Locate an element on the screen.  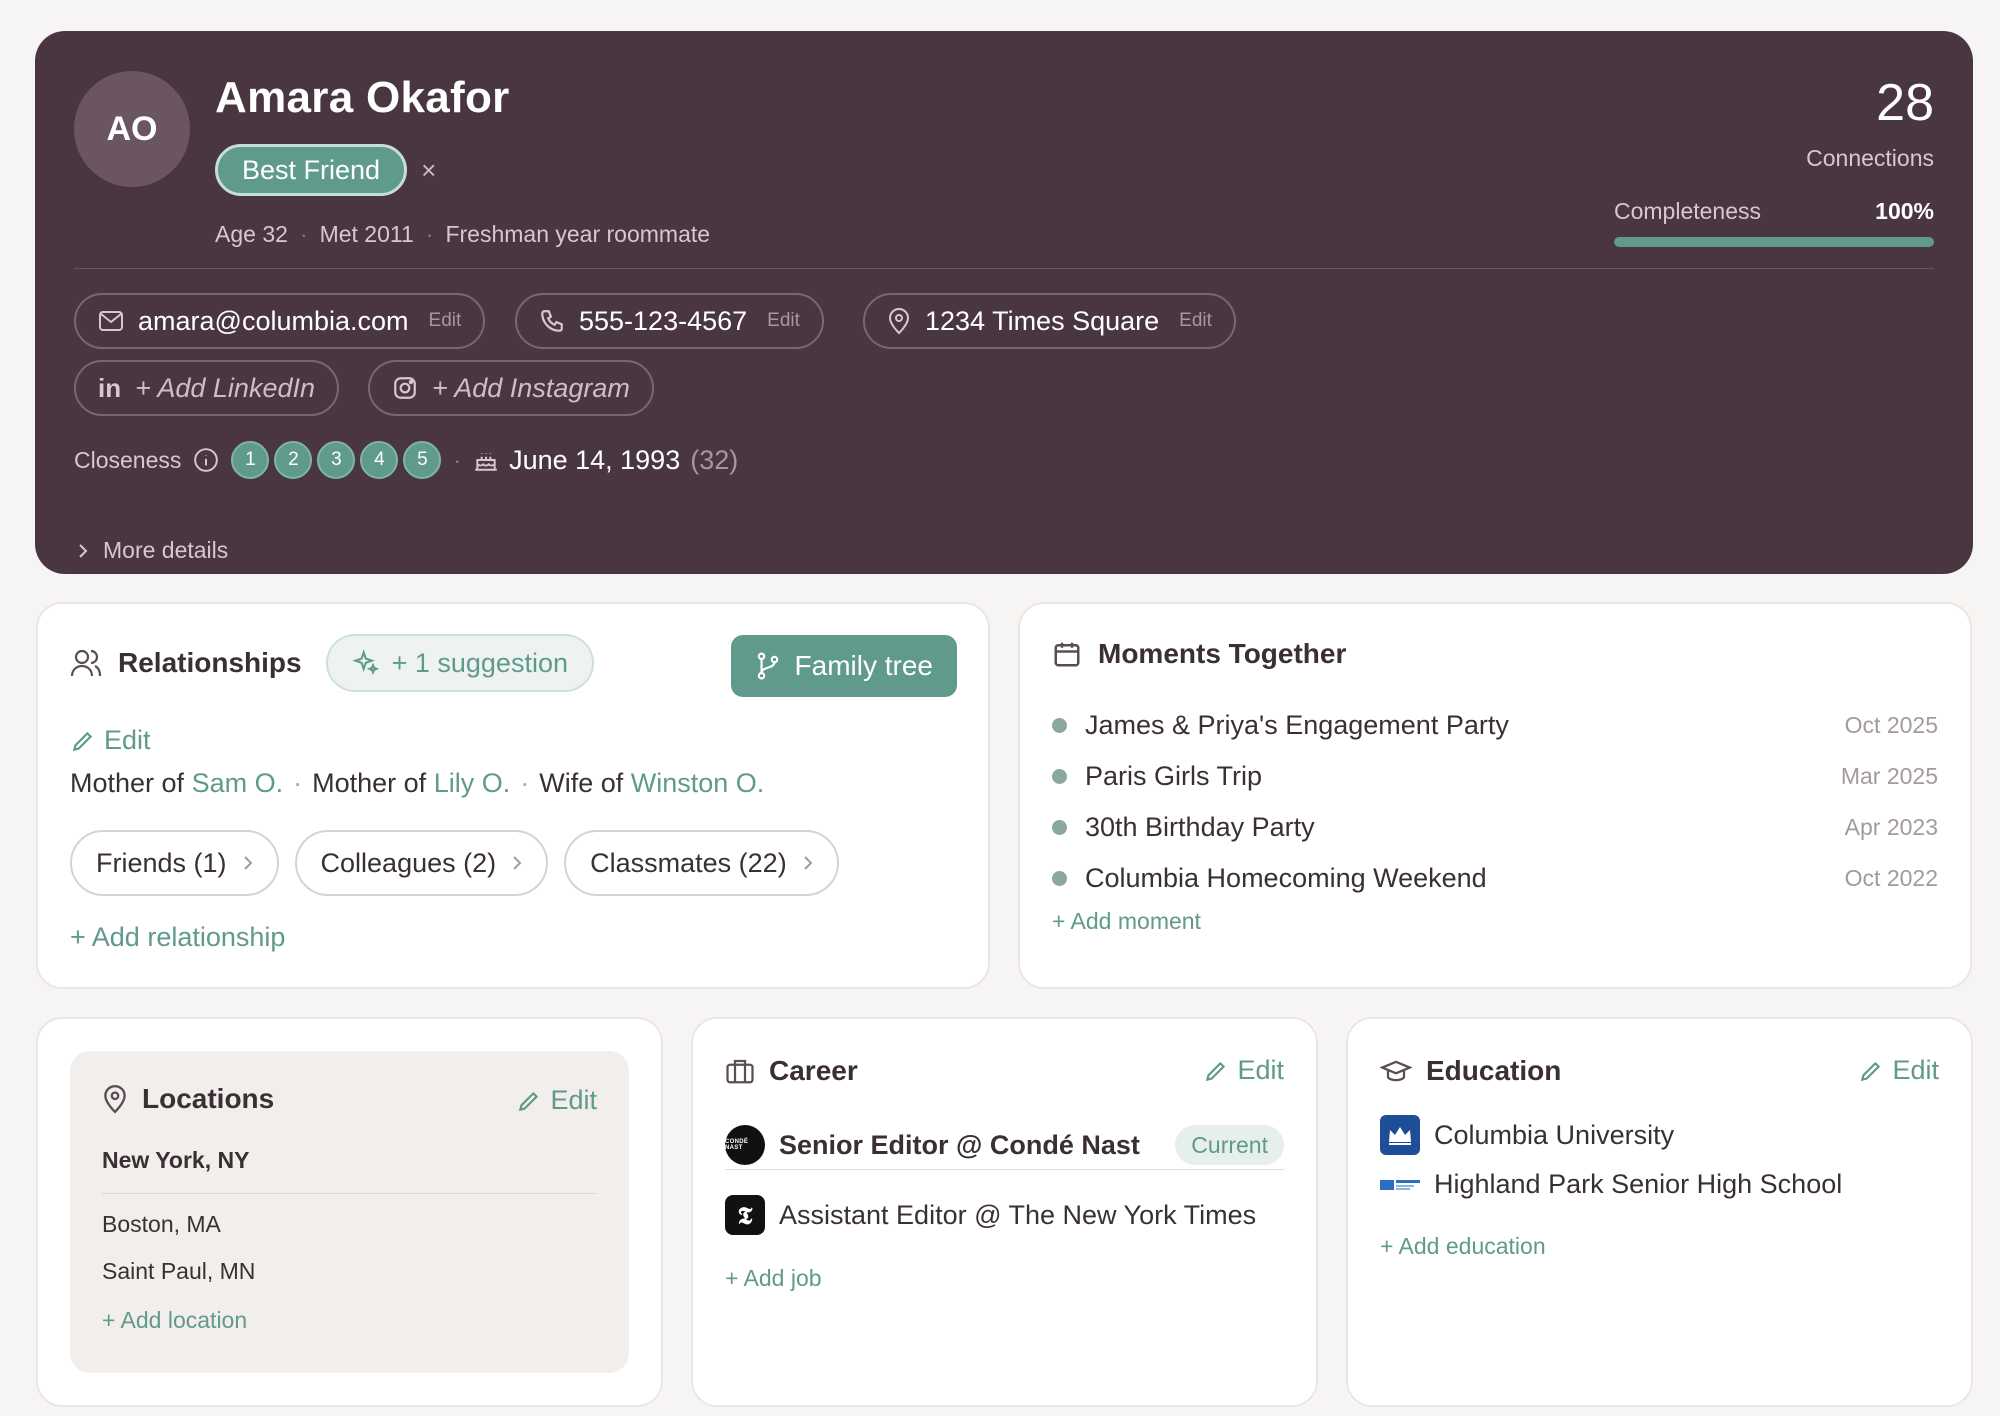
school-item: Highland Park Senior High School is located at coordinates (1611, 1184).